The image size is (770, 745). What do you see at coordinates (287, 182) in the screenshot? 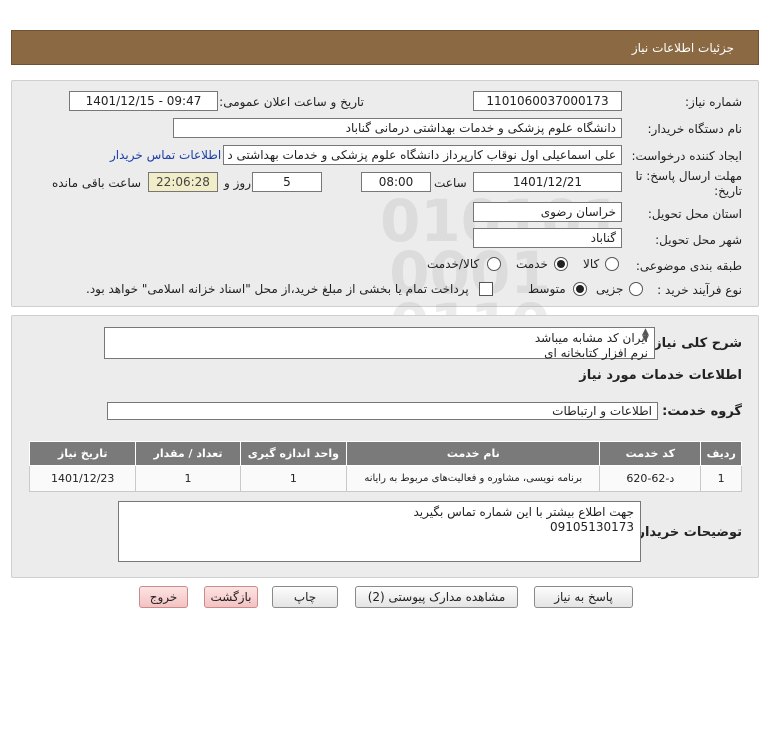
I see `days-field: 5` at bounding box center [287, 182].